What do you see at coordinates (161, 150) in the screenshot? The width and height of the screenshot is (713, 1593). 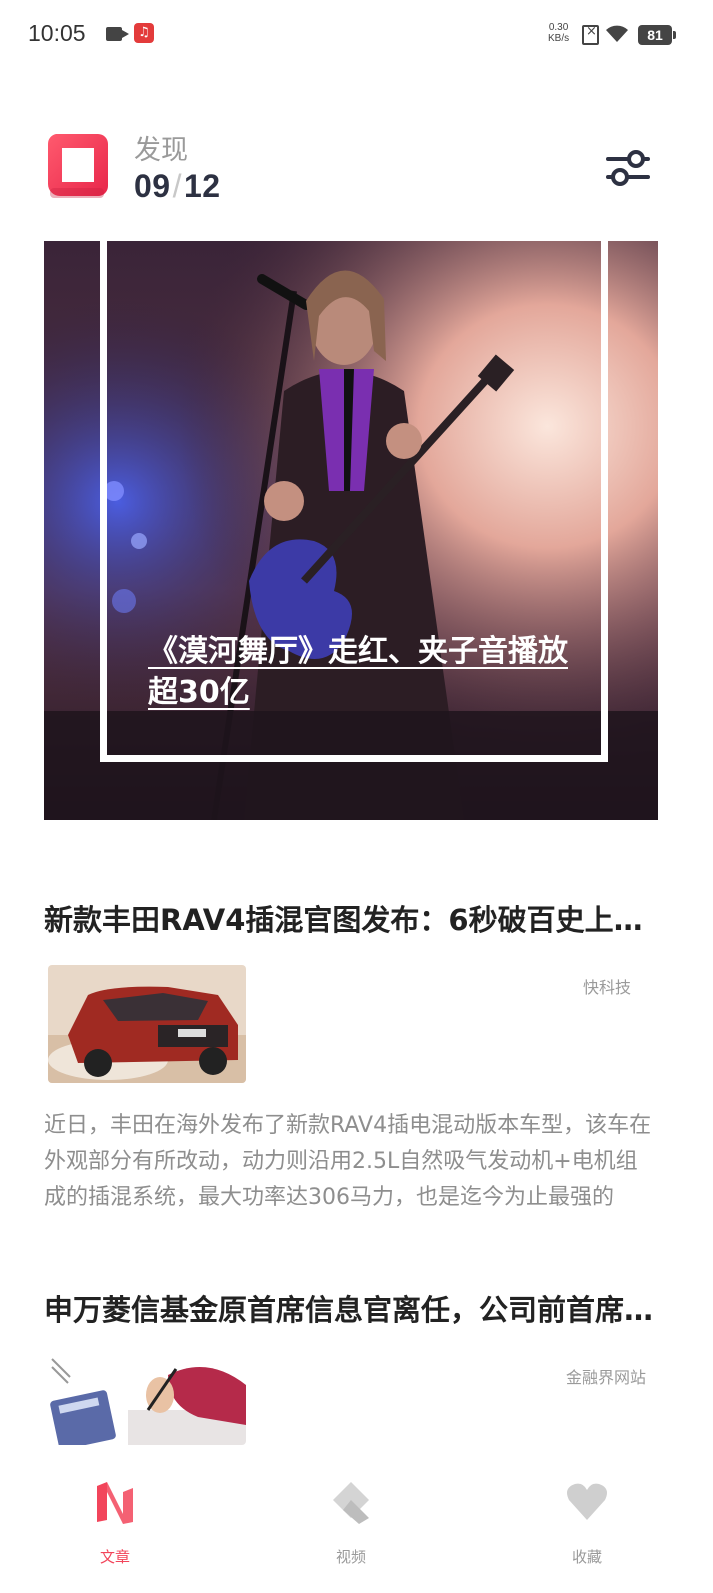 I see `section-title: 发现` at bounding box center [161, 150].